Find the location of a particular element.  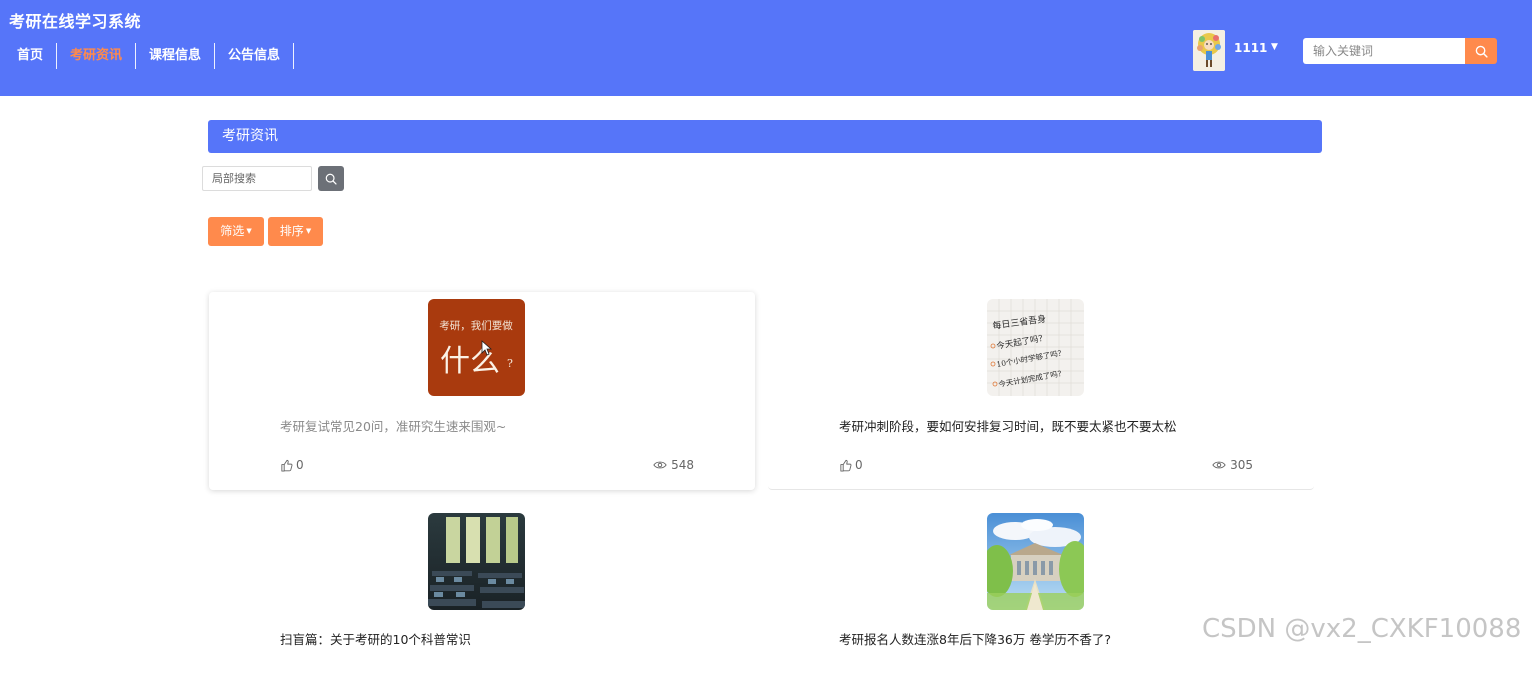

local-search-input is located at coordinates (257, 178).